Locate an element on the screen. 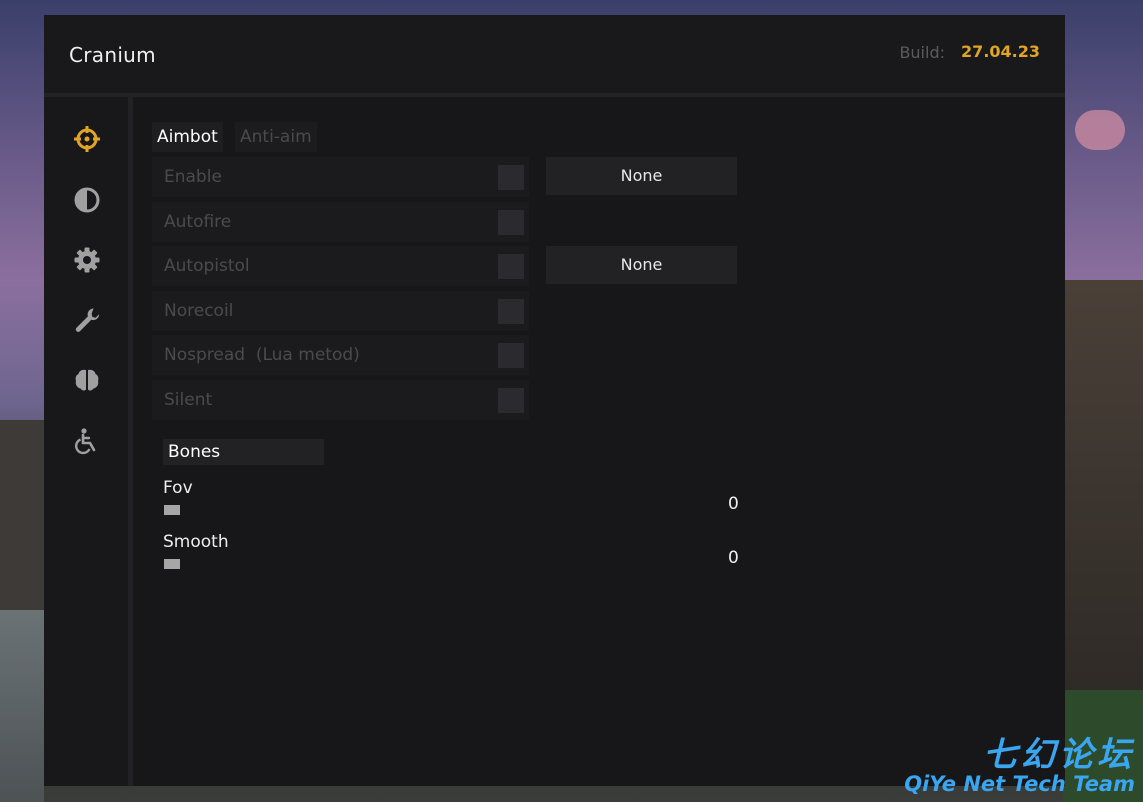 The image size is (1143, 802). option-label: Silent is located at coordinates (188, 400).